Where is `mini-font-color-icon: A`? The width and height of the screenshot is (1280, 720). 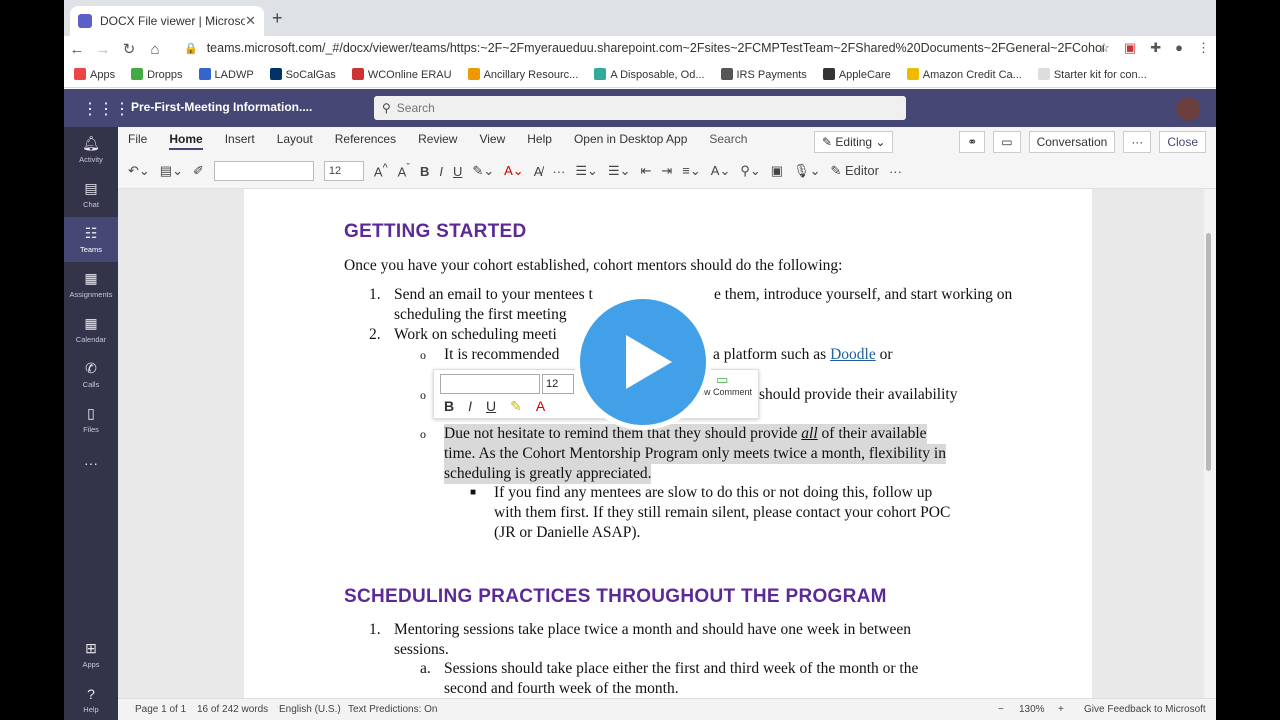
mini-font-color-icon: A is located at coordinates (540, 406).